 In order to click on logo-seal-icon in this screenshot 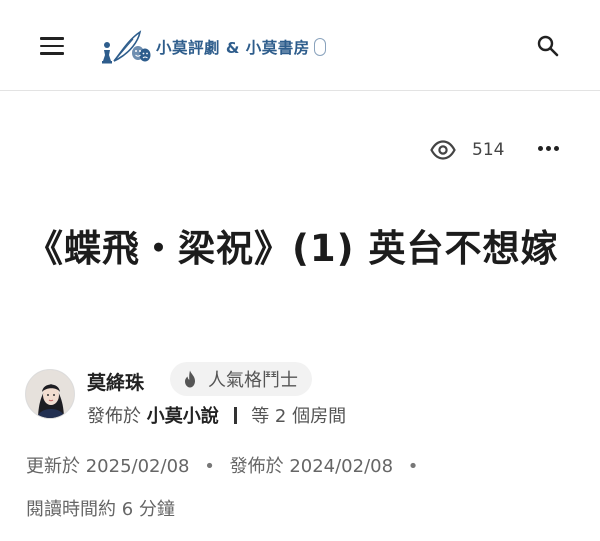, I will do `click(319, 47)`.